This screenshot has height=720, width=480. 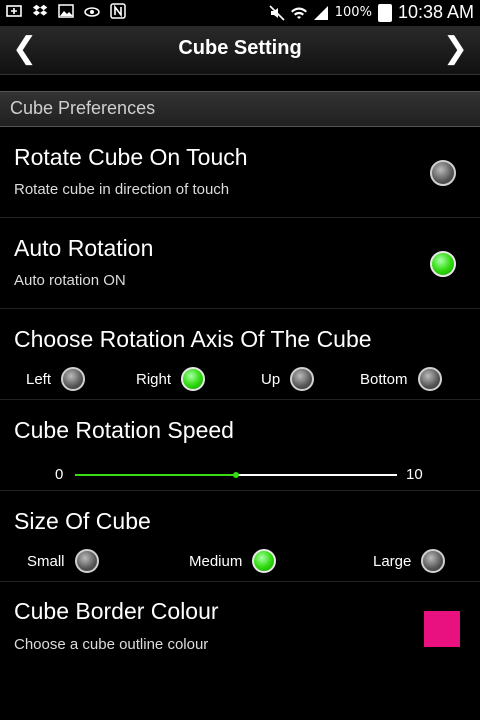 What do you see at coordinates (443, 173) in the screenshot?
I see `rotate-on-touch-toggle` at bounding box center [443, 173].